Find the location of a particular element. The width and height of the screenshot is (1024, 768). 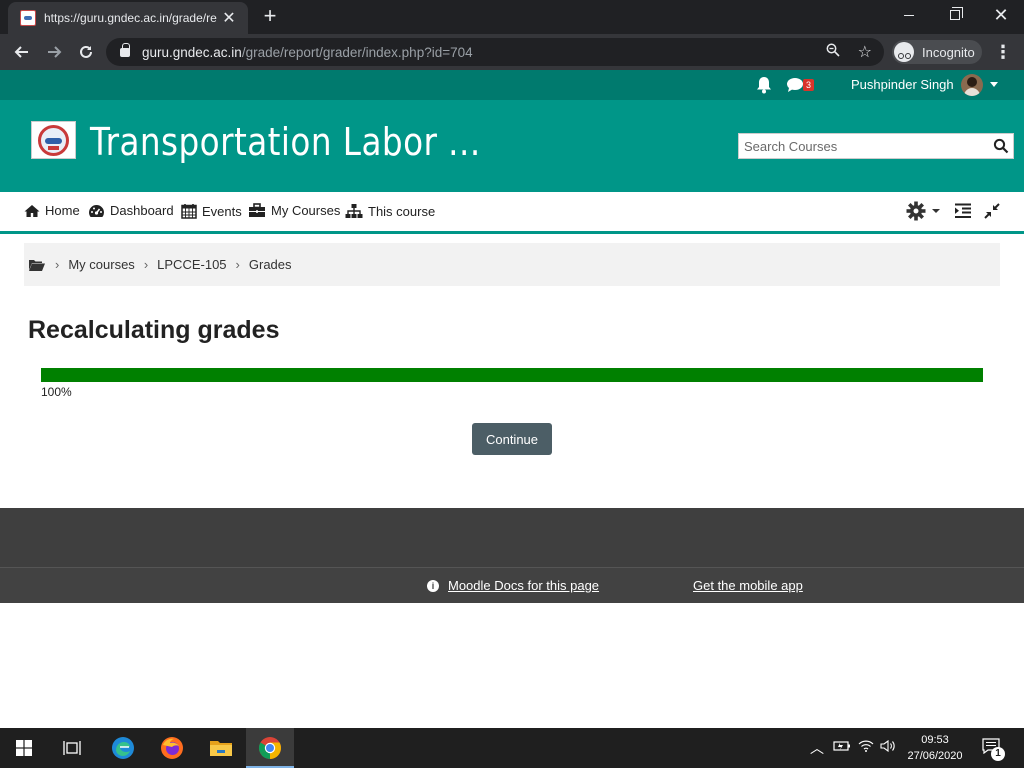

edge-icon is located at coordinates (123, 748).